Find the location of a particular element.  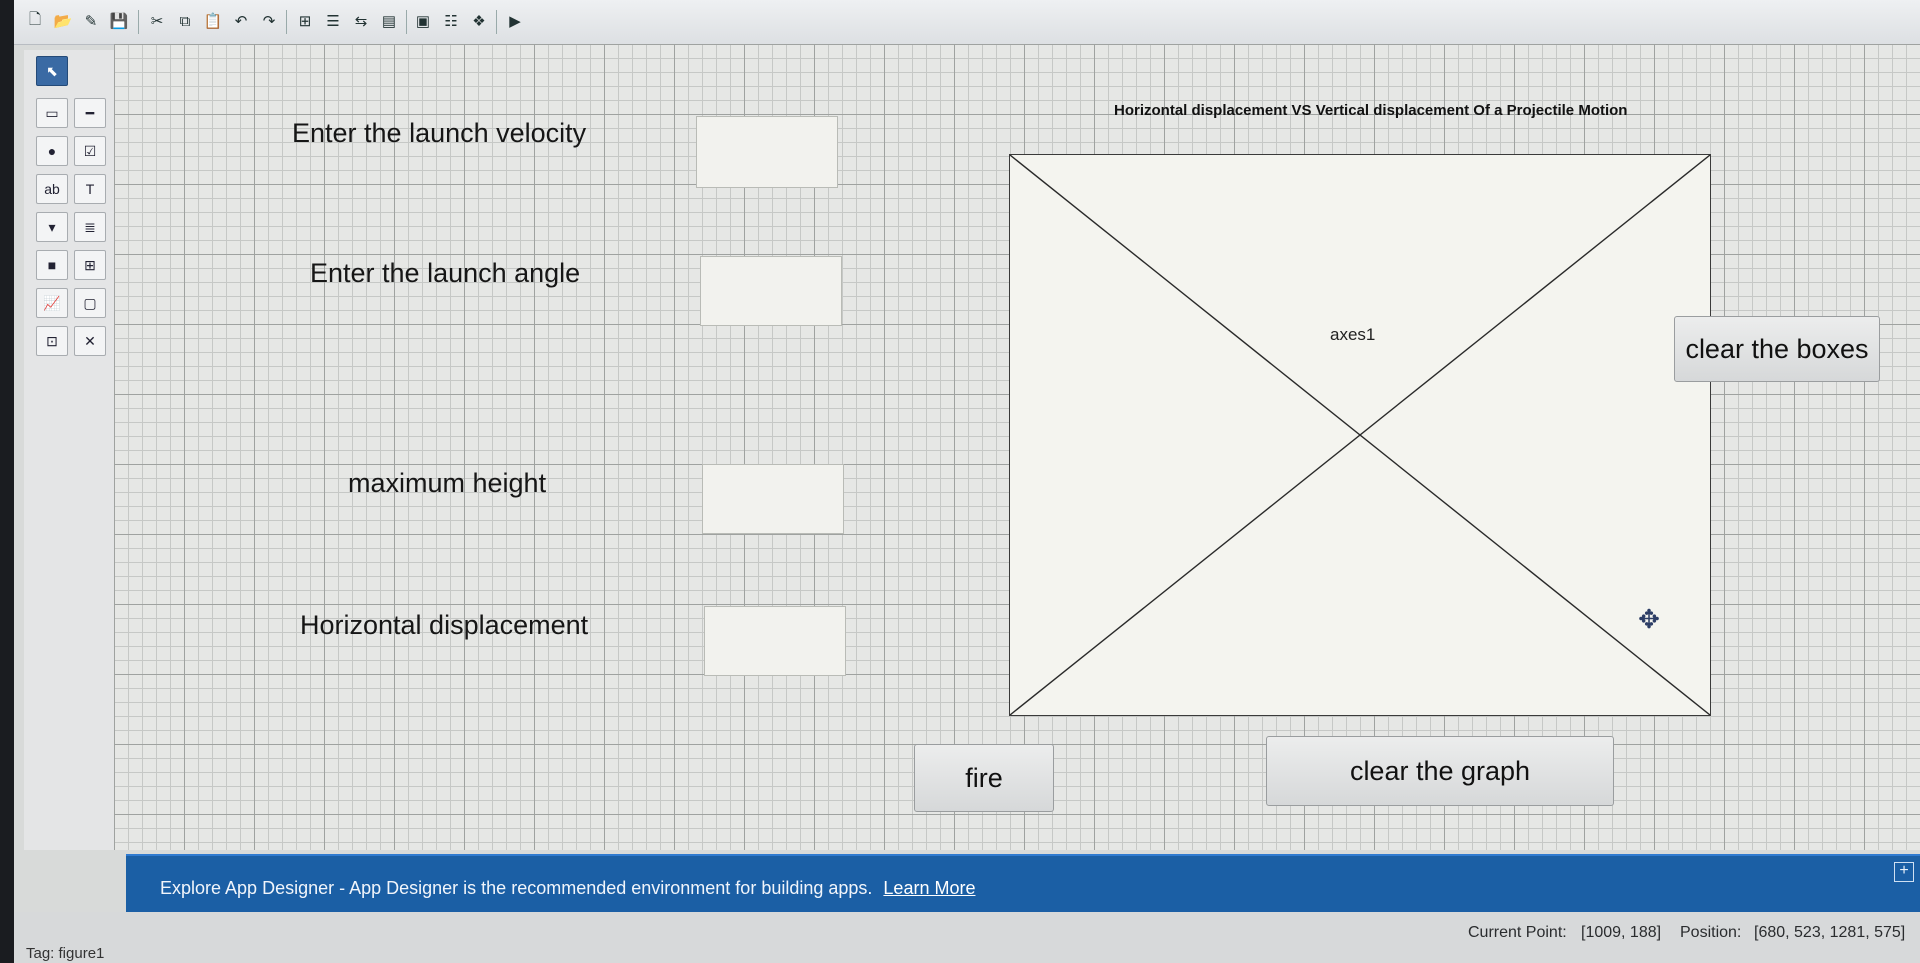

table-icon: ⊞ is located at coordinates (90, 265).